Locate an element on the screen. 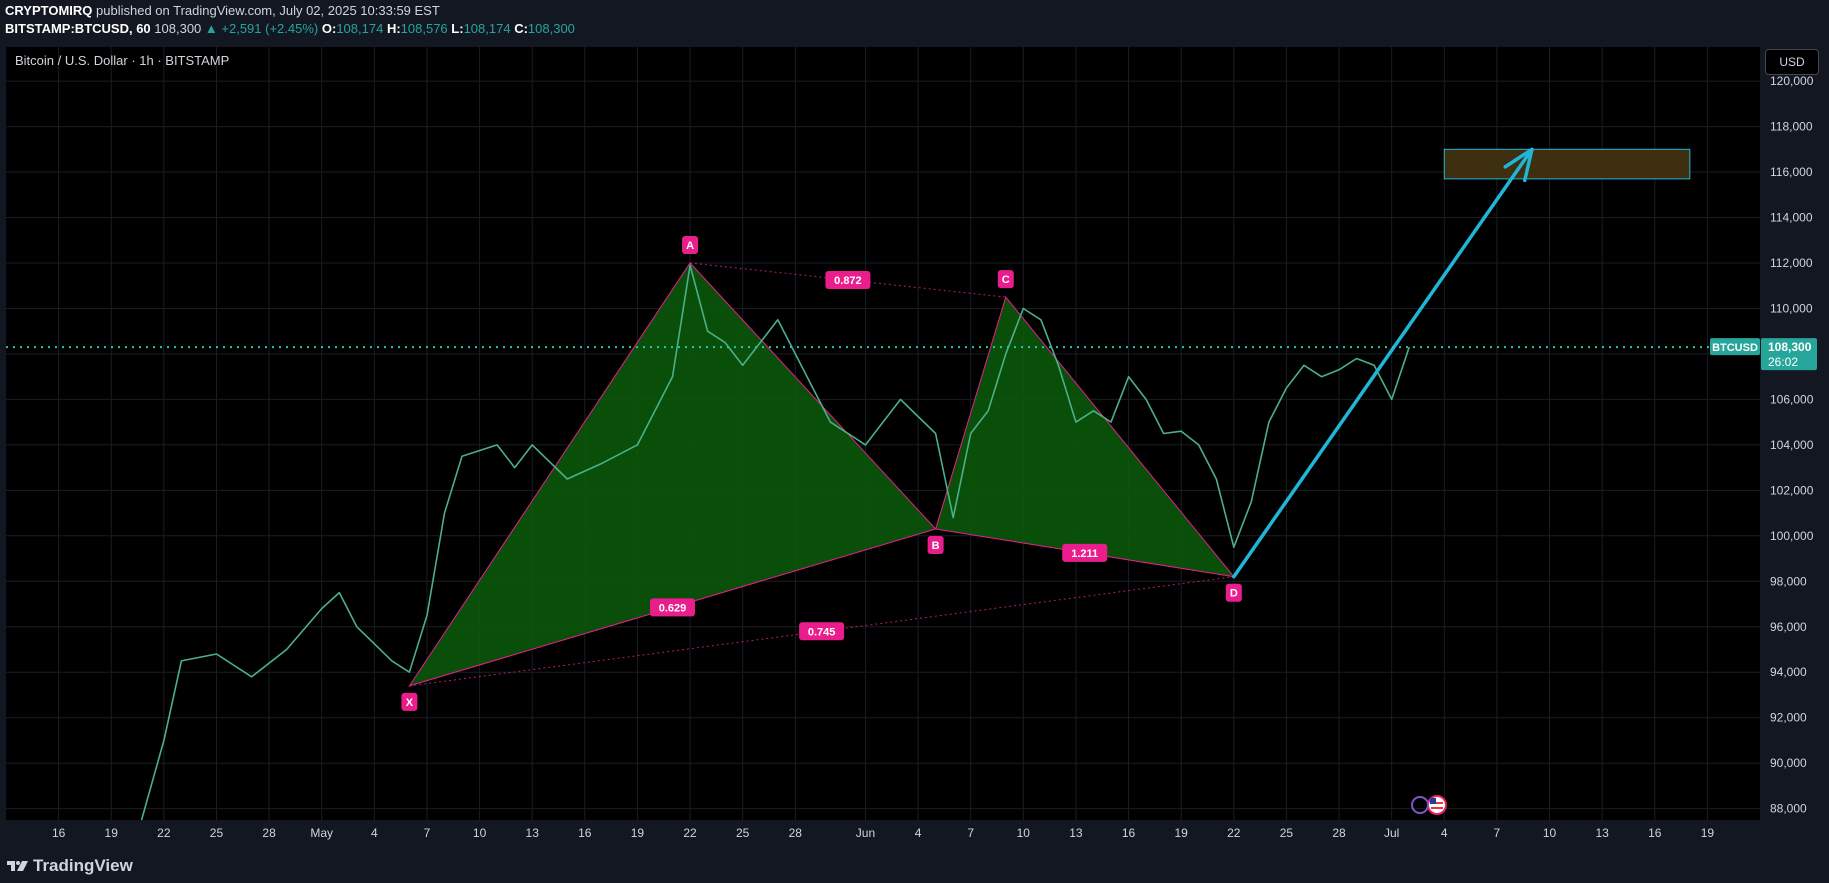 Image resolution: width=1829 pixels, height=883 pixels. ratio-label: 1.211 is located at coordinates (1084, 554).